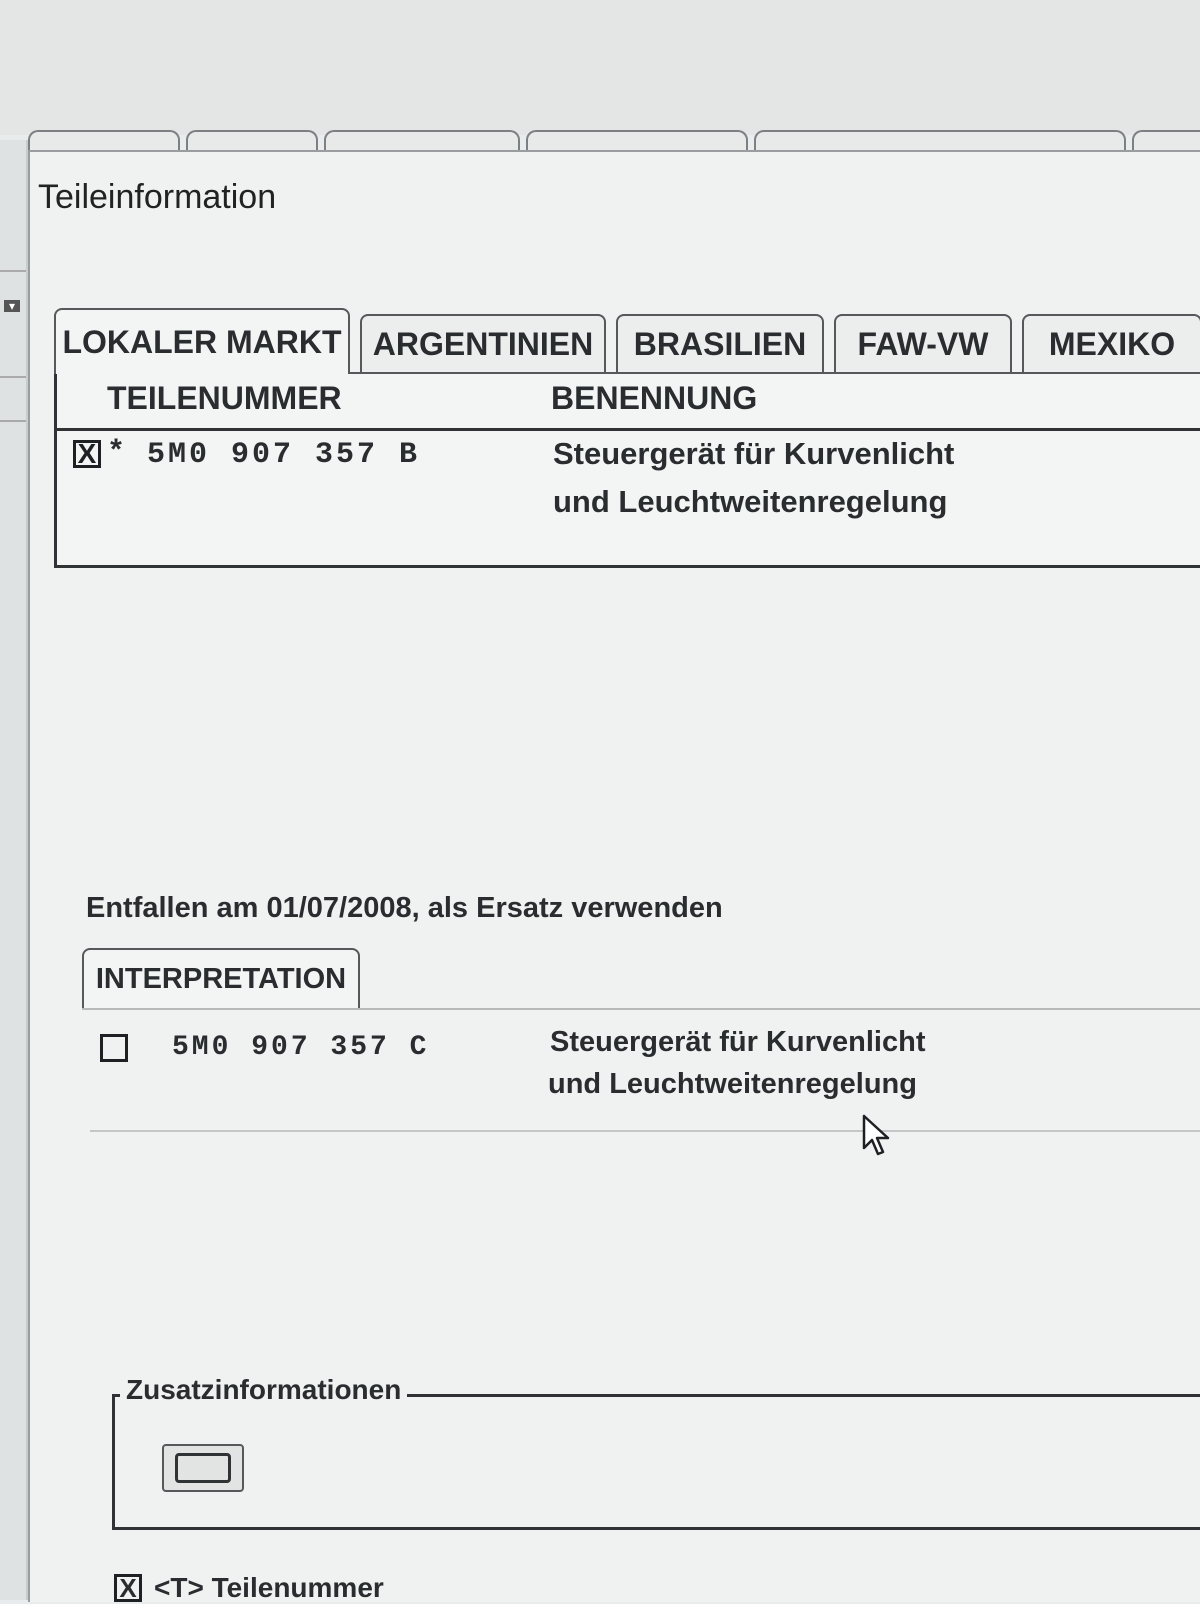 The image size is (1200, 1604). I want to click on tab-argentinien: ARGENTINIEN, so click(483, 343).